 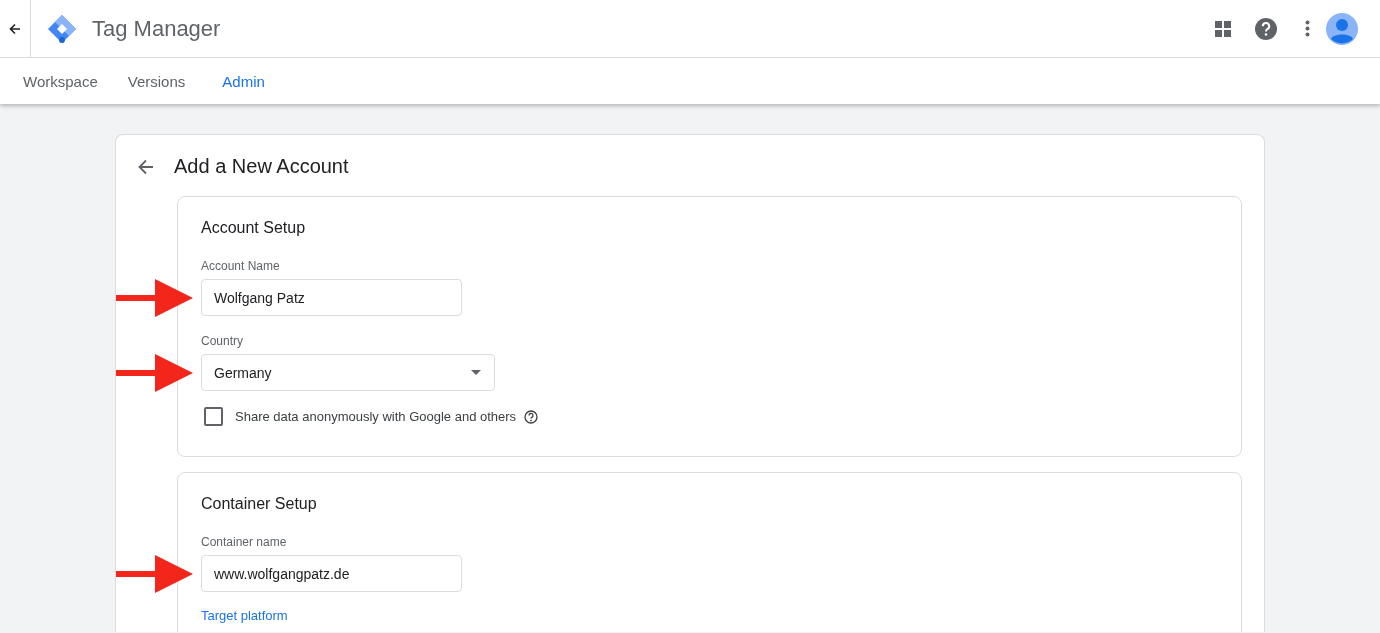 I want to click on checkbox-label: Share data anonymously with Google and others, so click(x=376, y=416).